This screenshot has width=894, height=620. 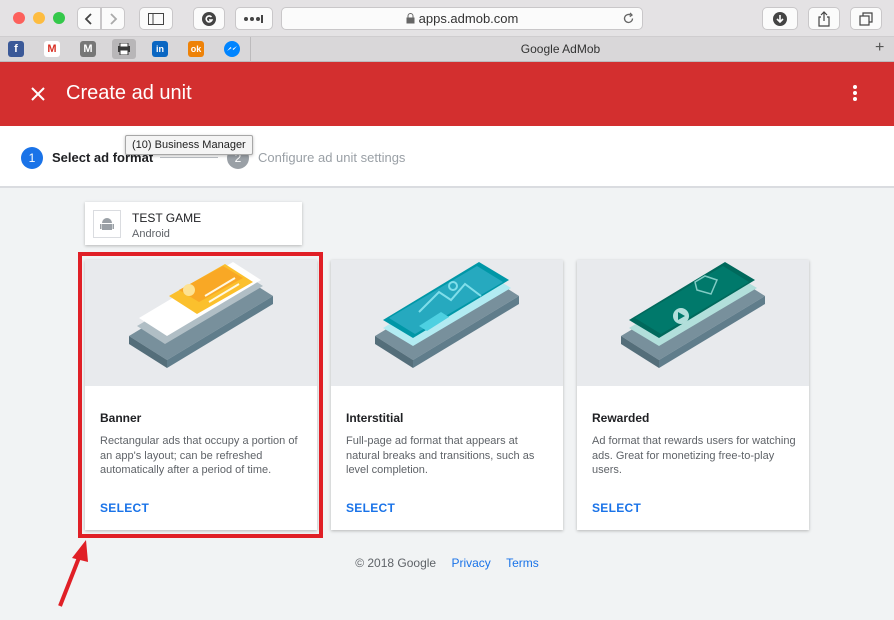 What do you see at coordinates (447, 323) in the screenshot?
I see `interstitial-illustration` at bounding box center [447, 323].